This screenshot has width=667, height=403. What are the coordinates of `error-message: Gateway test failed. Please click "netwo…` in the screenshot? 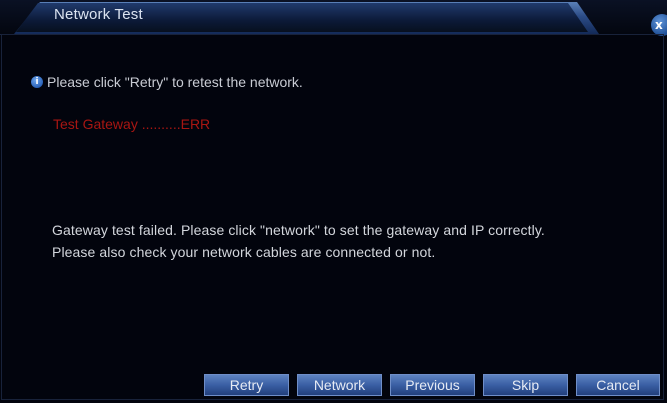 It's located at (298, 241).